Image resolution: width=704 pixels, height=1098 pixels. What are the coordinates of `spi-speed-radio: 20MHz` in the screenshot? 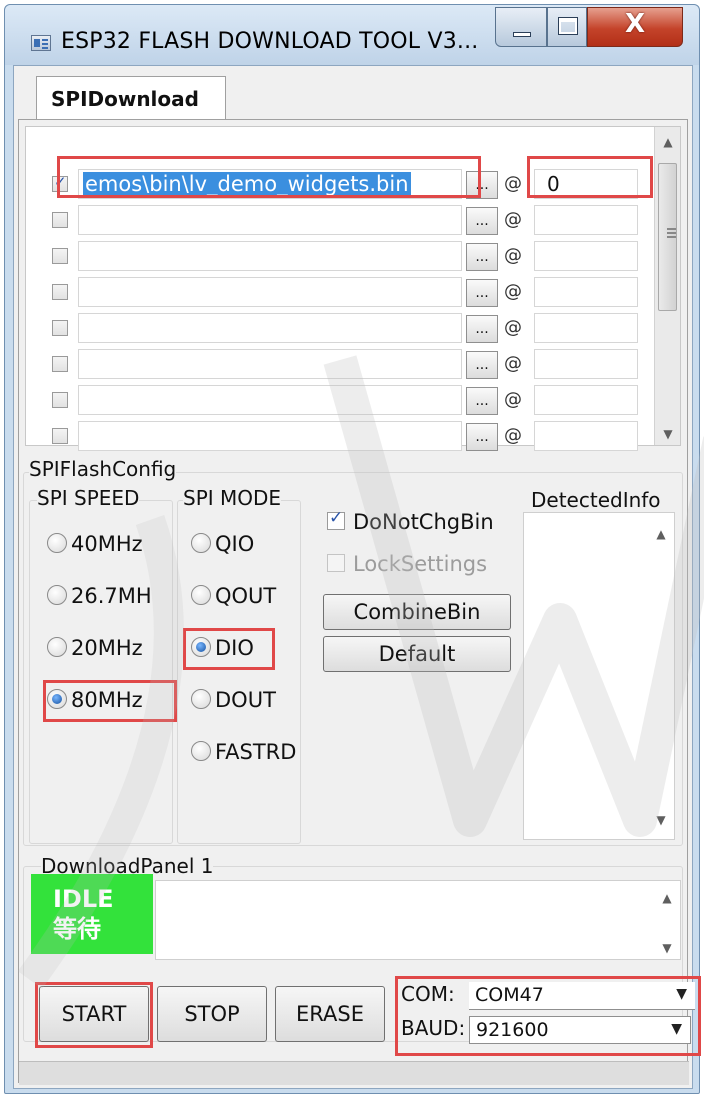 It's located at (95, 651).